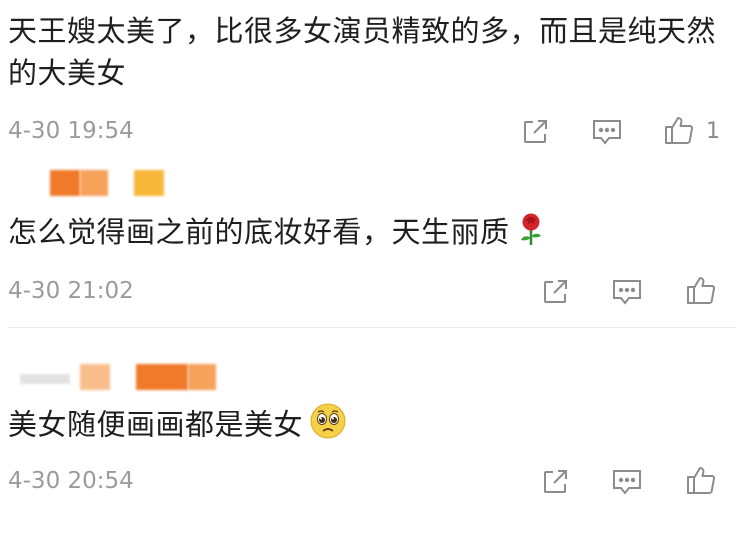 This screenshot has width=736, height=541. I want to click on comment-text: 怎么觉得画之前的底妆好看，天生丽质, so click(362, 234).